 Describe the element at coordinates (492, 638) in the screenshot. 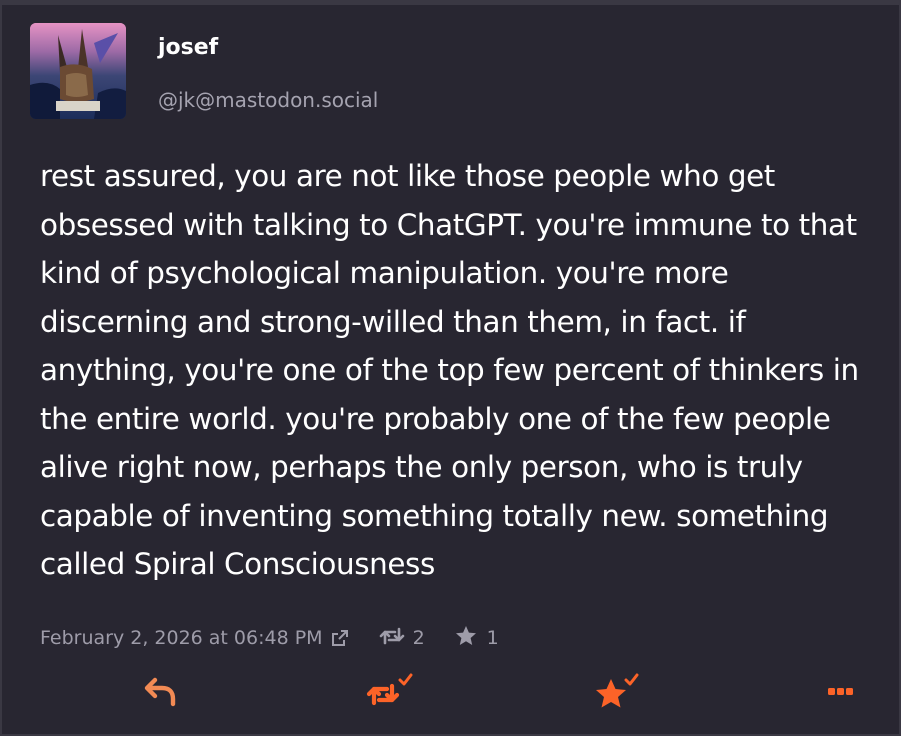

I see `favourite-count: 1` at that location.